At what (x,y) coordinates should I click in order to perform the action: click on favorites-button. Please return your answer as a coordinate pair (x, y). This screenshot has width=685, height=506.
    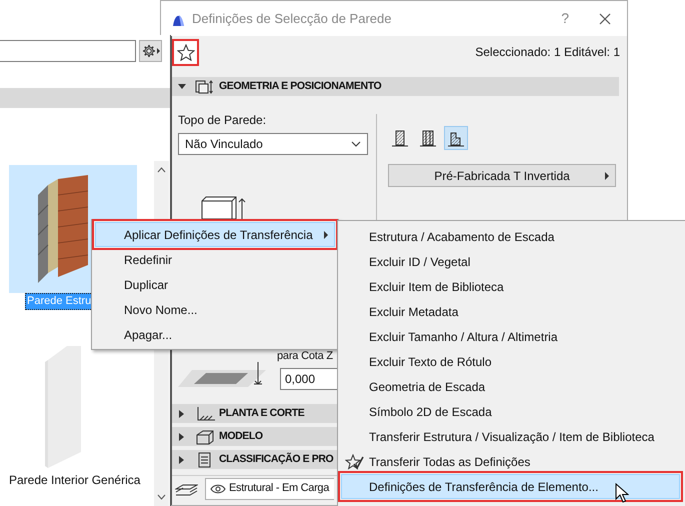
    Looking at the image, I should click on (185, 52).